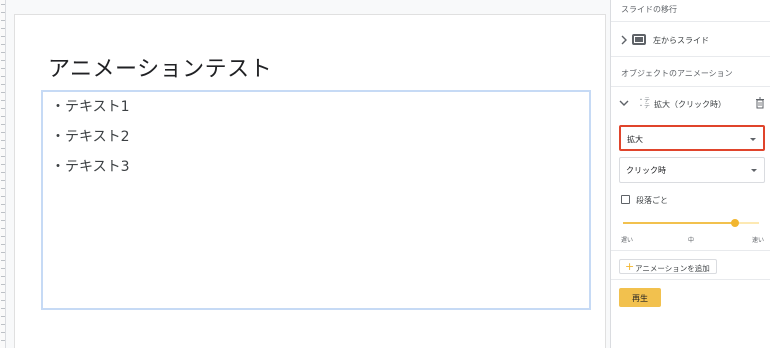 The image size is (770, 348). Describe the element at coordinates (690, 104) in the screenshot. I see `animation-item-label: 拡大（クリック時）` at that location.